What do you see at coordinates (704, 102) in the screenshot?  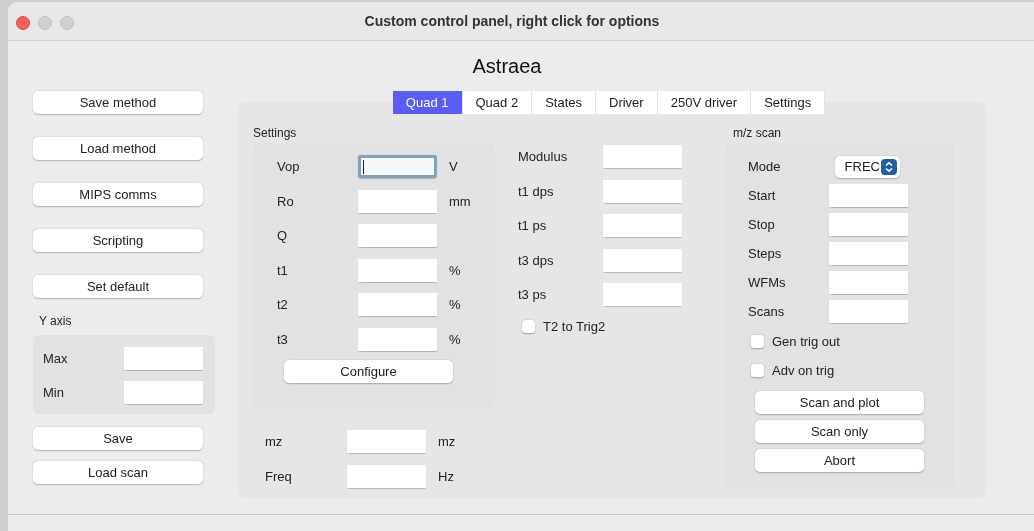 I see `tab: 250V driver` at bounding box center [704, 102].